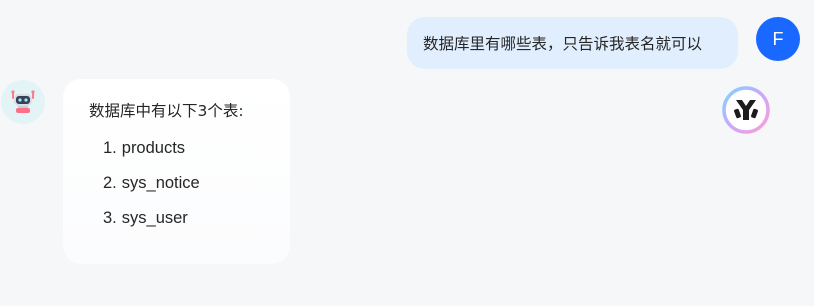 Image resolution: width=814 pixels, height=306 pixels. Describe the element at coordinates (196, 156) in the screenshot. I see `list-item: 1. products` at that location.